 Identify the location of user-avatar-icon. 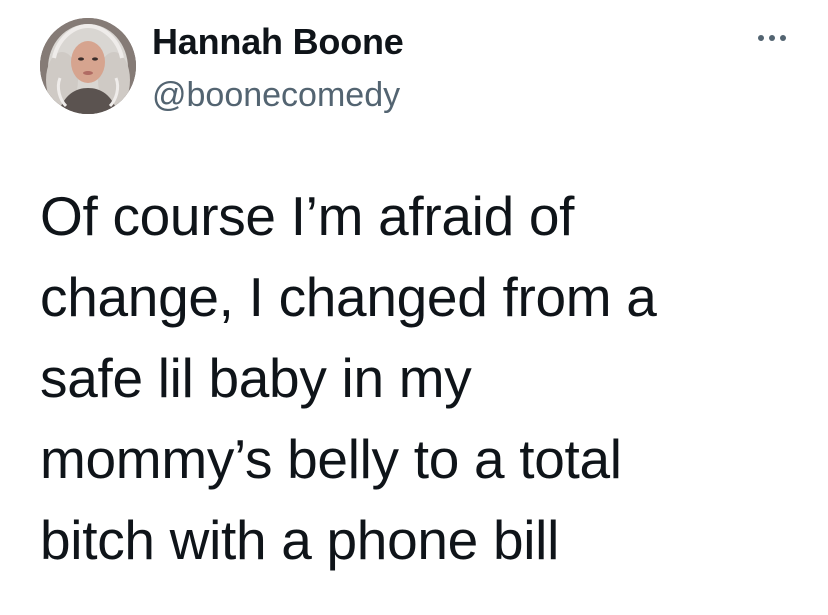
(88, 66).